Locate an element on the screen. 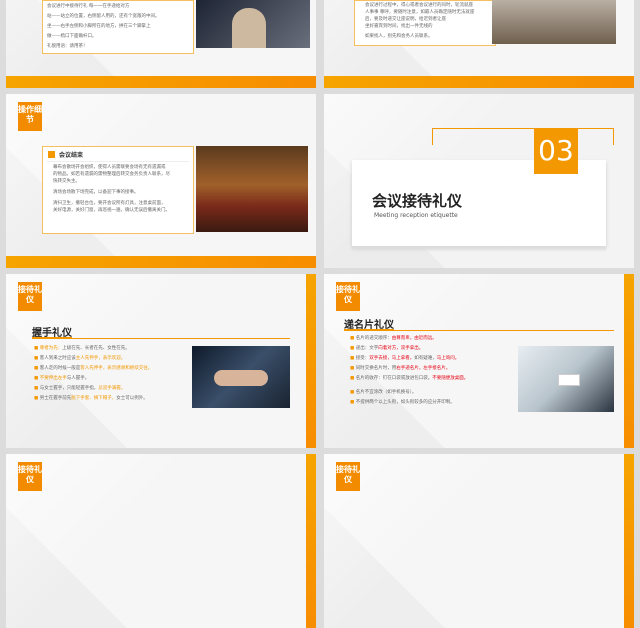 This screenshot has height=628, width=640. slide-3-line: 清场会场散下场完成，以备迎下事的接事。 is located at coordinates (96, 192).